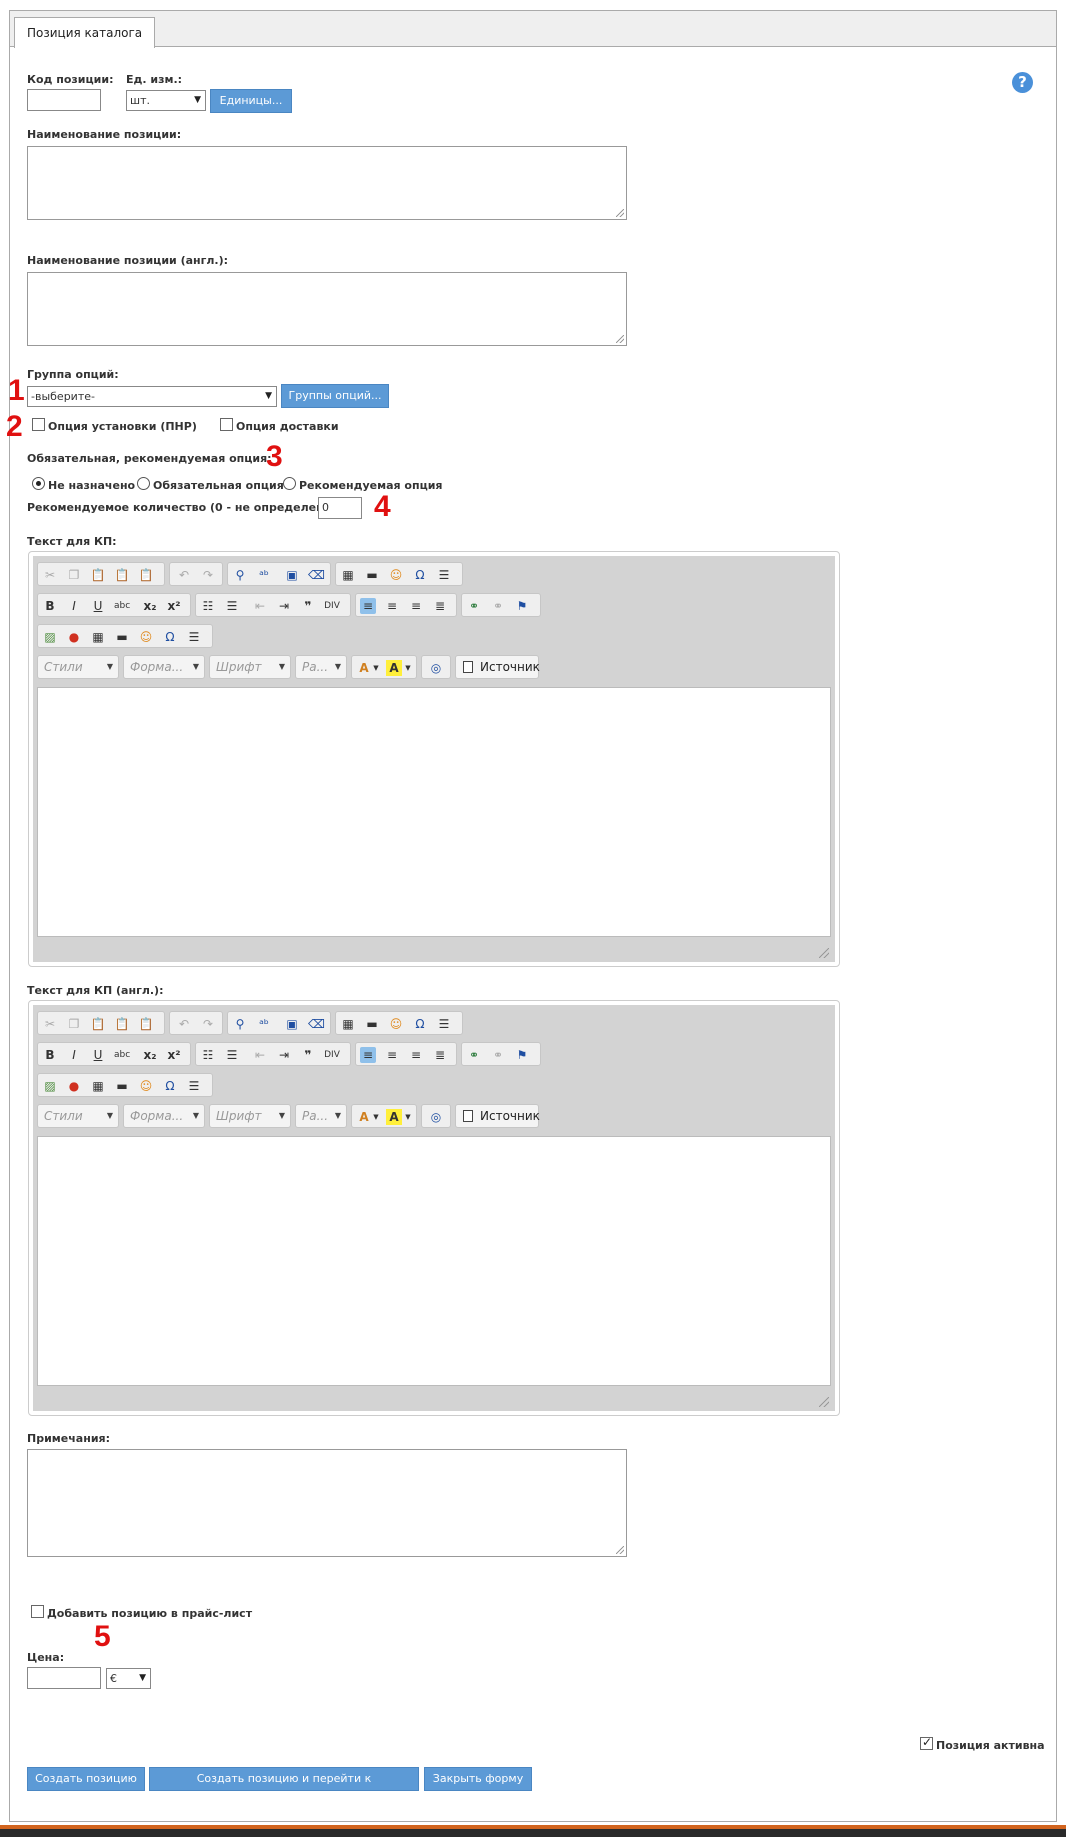 This screenshot has height=1837, width=1066. What do you see at coordinates (166, 100) in the screenshot?
I see `unit-select: шт. ▼` at bounding box center [166, 100].